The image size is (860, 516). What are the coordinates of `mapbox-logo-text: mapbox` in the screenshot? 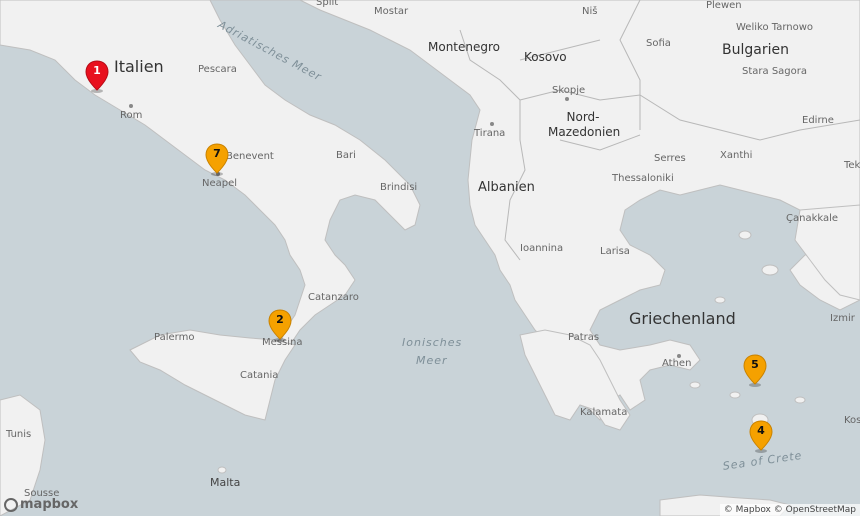 It's located at (49, 504).